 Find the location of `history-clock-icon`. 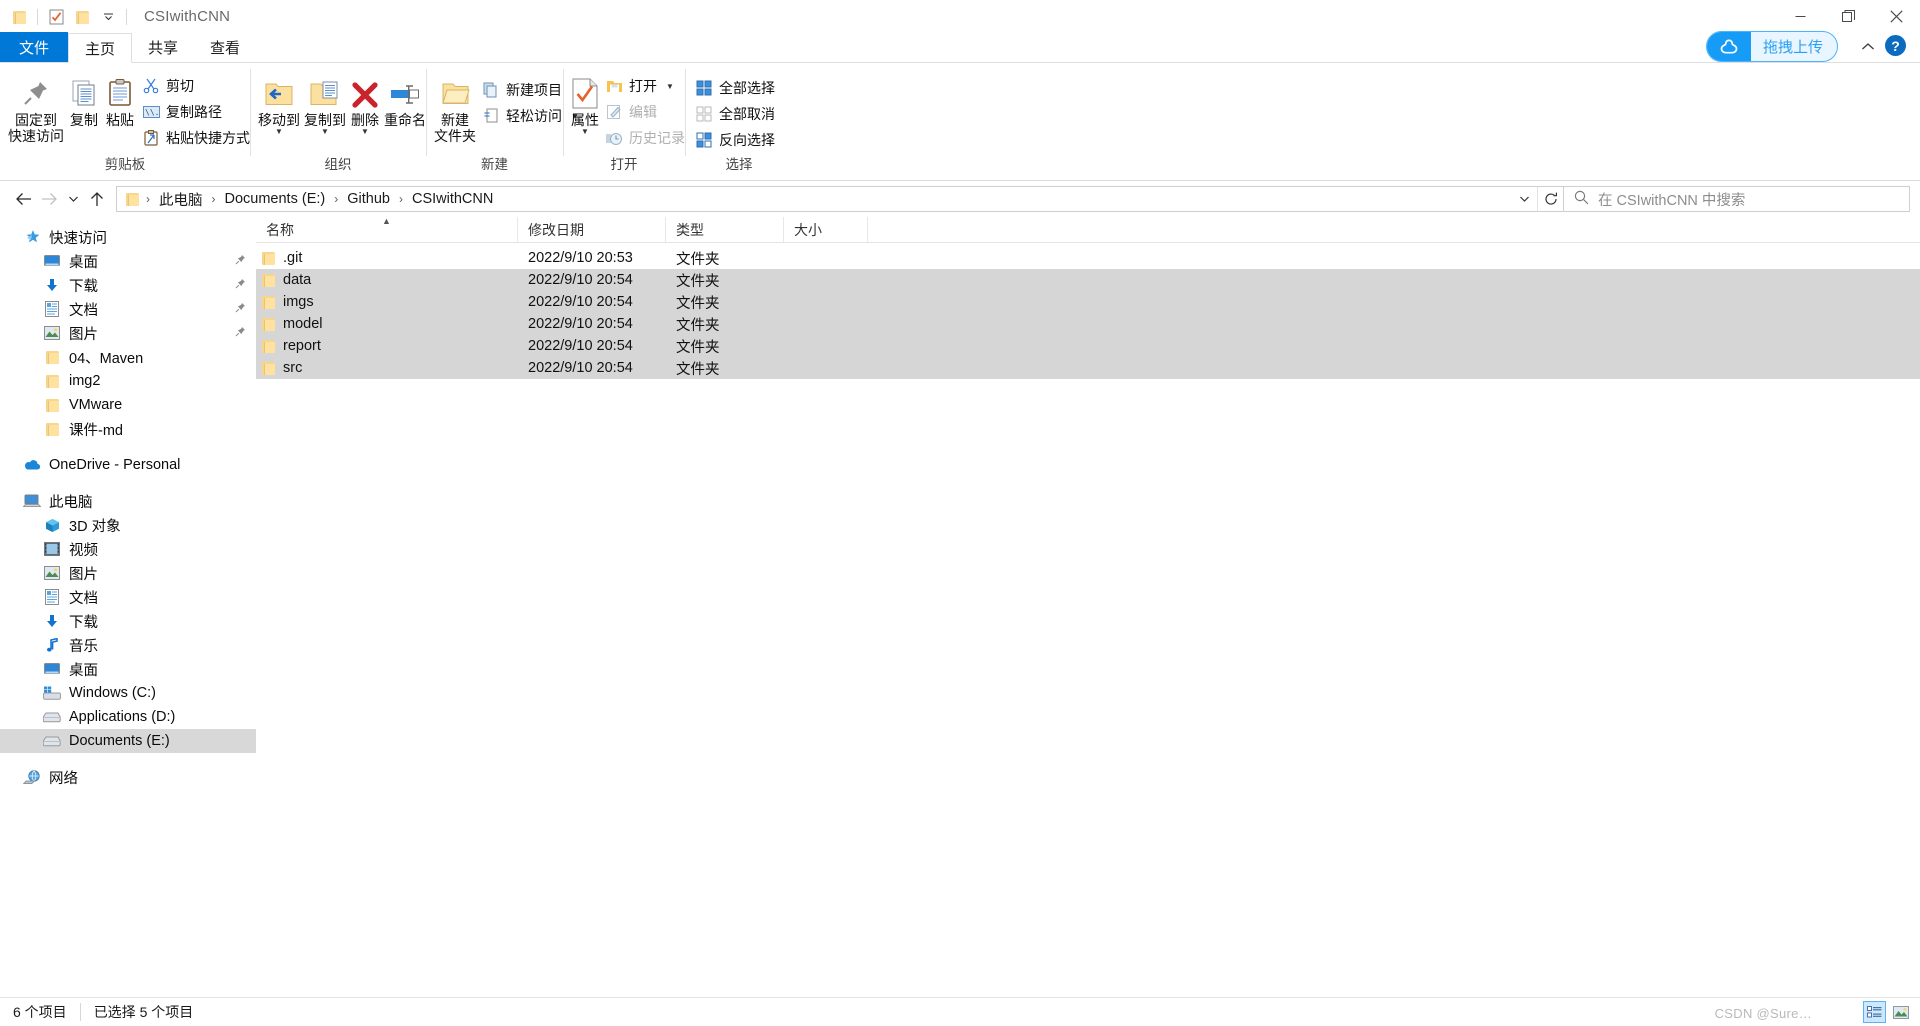

history-clock-icon is located at coordinates (614, 138).